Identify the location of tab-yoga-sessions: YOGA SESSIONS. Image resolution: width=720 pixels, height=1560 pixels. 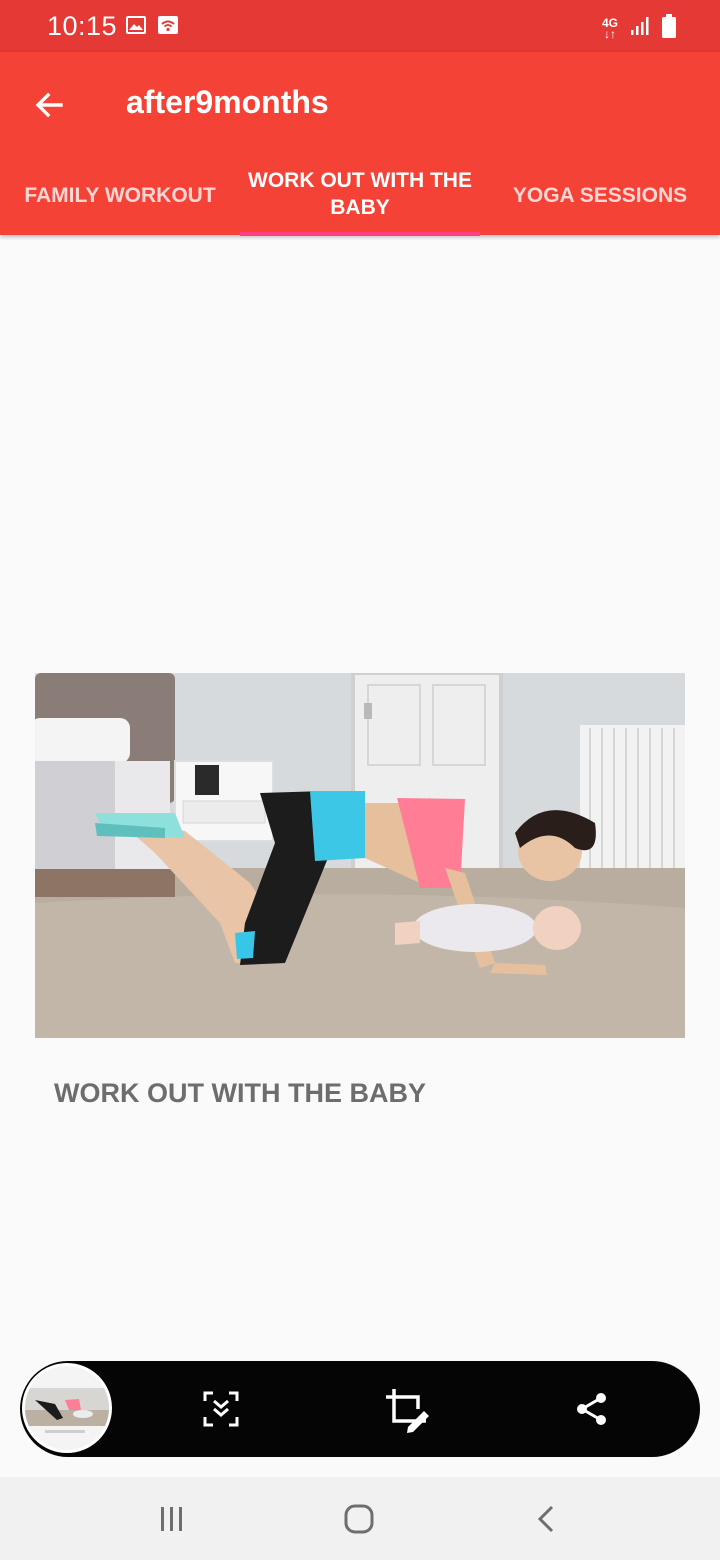
(600, 195).